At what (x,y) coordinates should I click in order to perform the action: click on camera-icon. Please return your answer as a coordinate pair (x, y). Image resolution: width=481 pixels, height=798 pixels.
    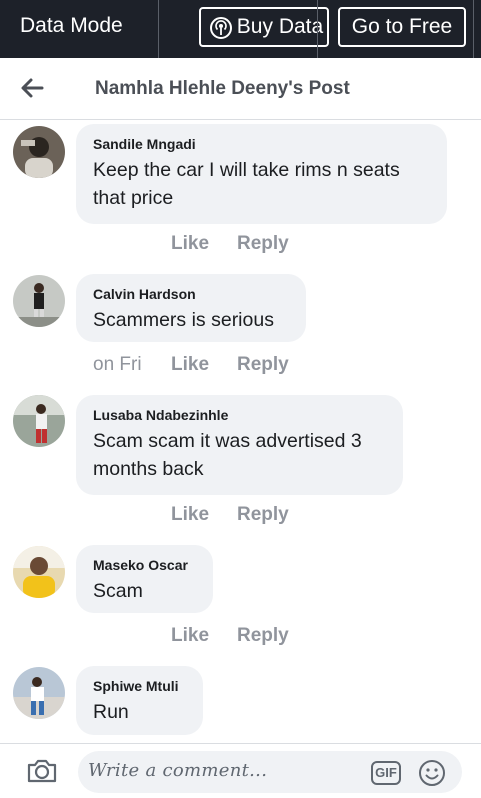
    Looking at the image, I should click on (42, 771).